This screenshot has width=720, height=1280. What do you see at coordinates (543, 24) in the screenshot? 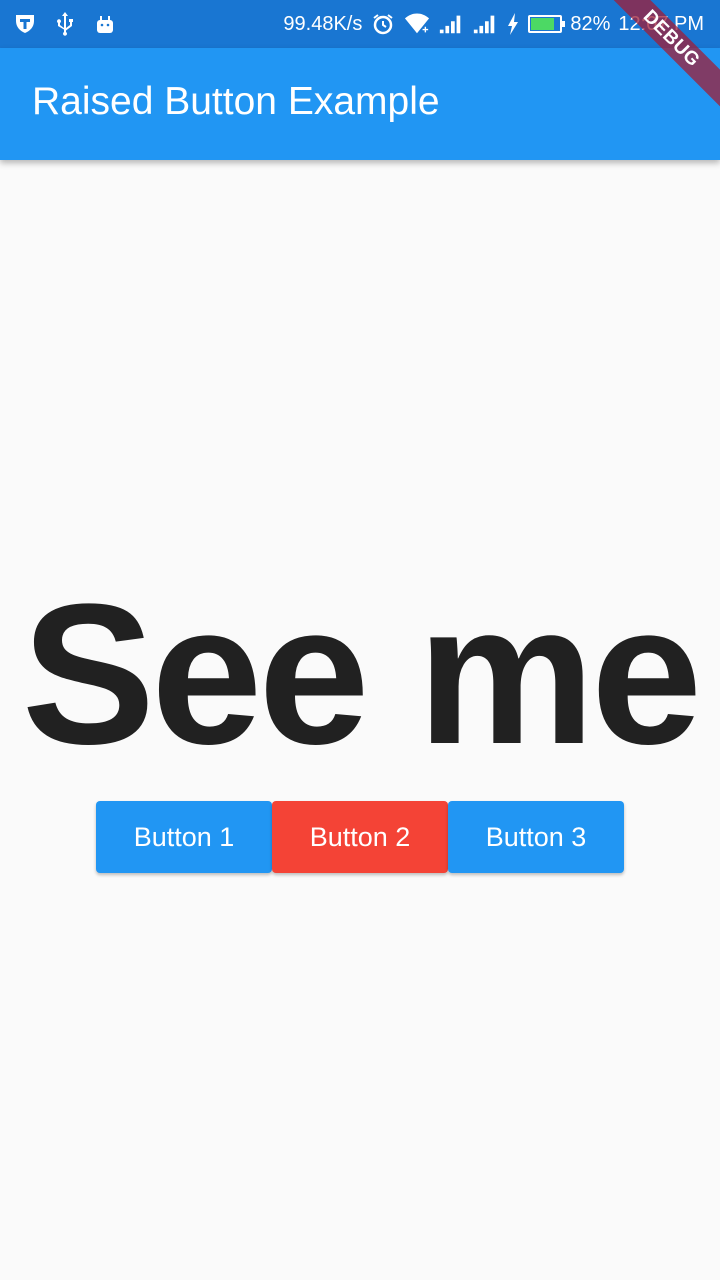
I see `battery-fill` at bounding box center [543, 24].